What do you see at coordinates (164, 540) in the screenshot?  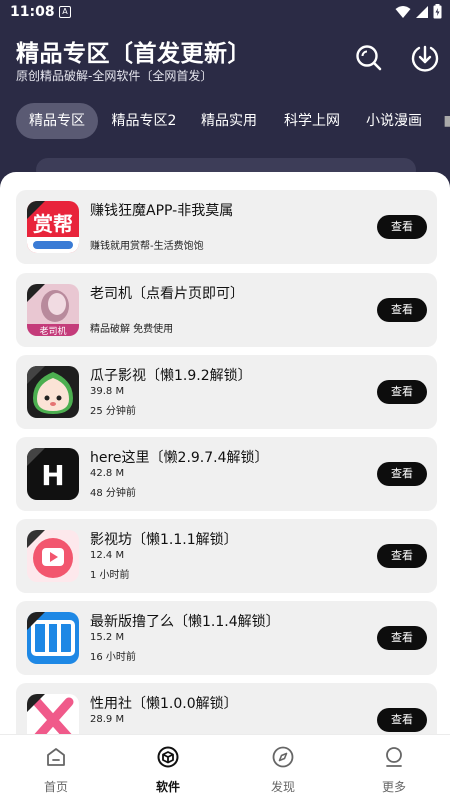 I see `app-title: 影视坊〔懒1.1.1解锁〕` at bounding box center [164, 540].